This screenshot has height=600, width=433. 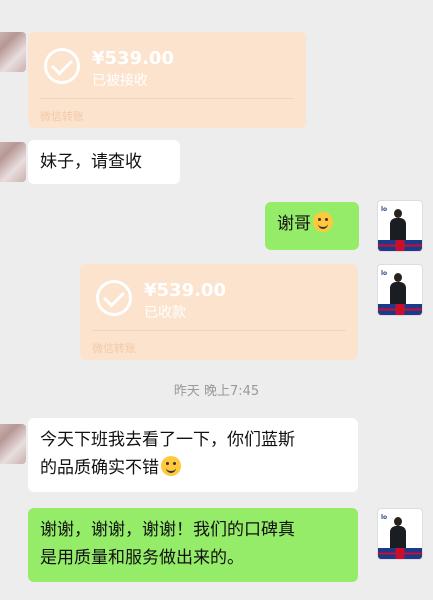 What do you see at coordinates (219, 312) in the screenshot?
I see `transfer-card-collected: ¥539.00 已收款 微信转账` at bounding box center [219, 312].